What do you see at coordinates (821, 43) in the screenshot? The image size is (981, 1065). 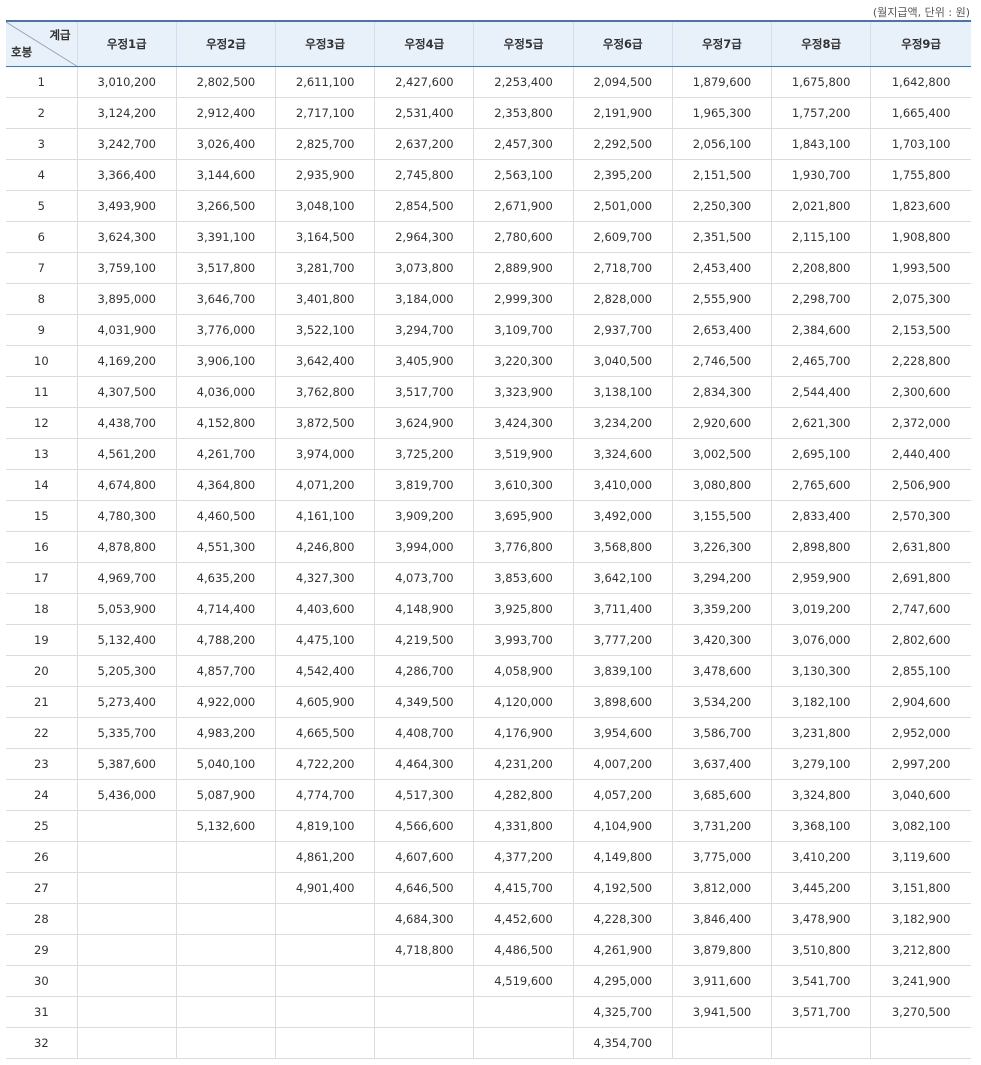 I see `grade-header-8: 우정8급` at bounding box center [821, 43].